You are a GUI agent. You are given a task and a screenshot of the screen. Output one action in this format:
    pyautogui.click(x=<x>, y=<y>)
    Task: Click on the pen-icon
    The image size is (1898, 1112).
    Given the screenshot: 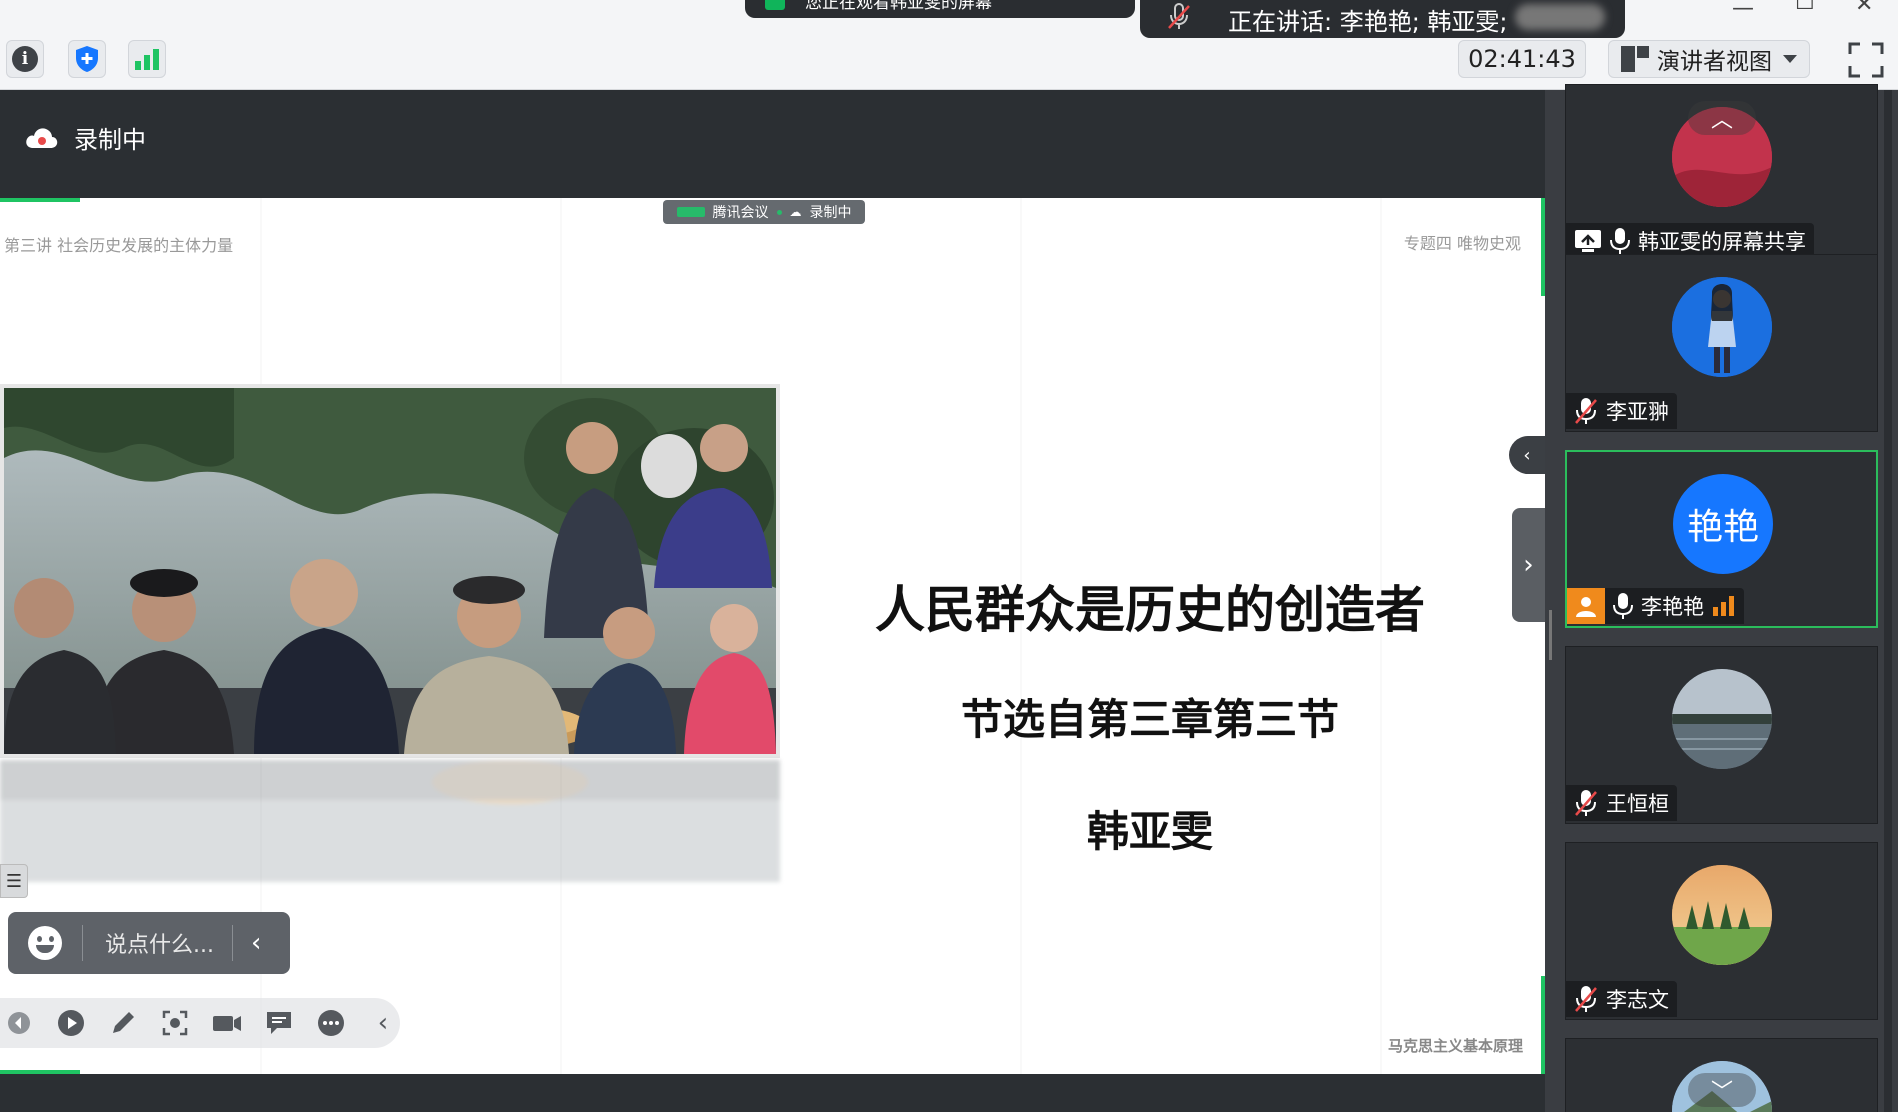 What is the action you would take?
    pyautogui.click(x=123, y=1023)
    